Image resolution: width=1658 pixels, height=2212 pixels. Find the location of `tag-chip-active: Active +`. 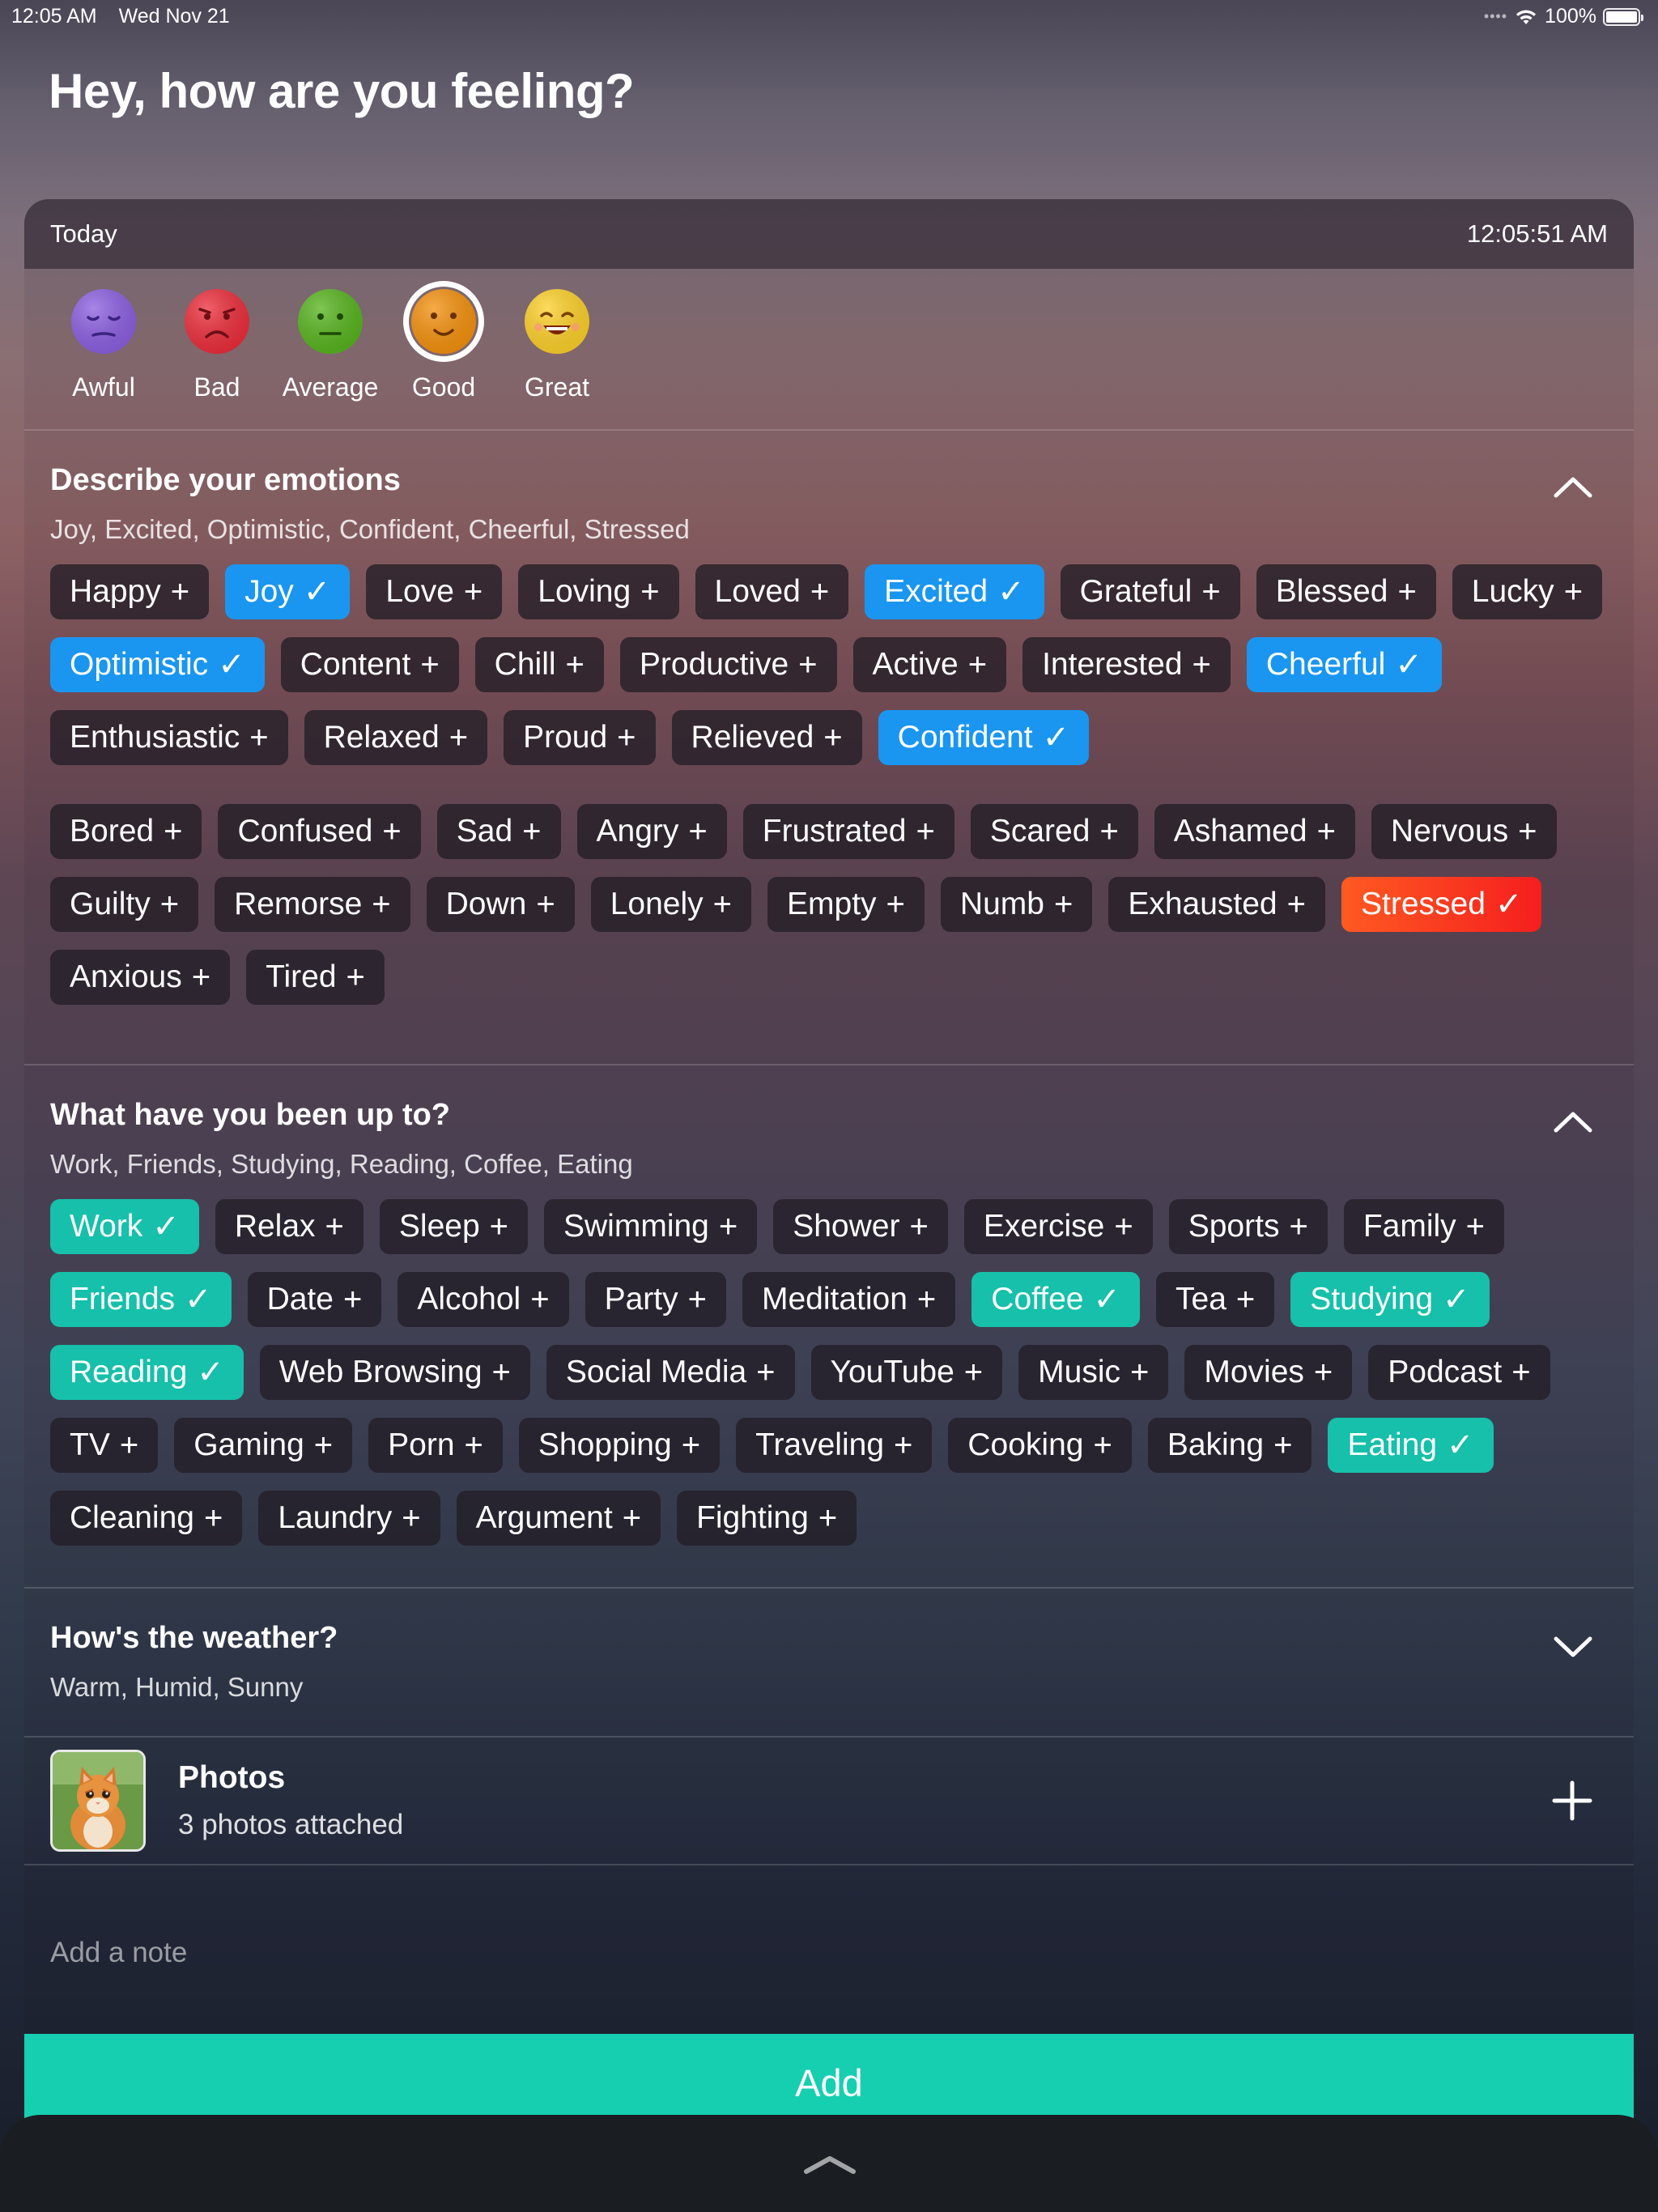

tag-chip-active: Active + is located at coordinates (929, 665).